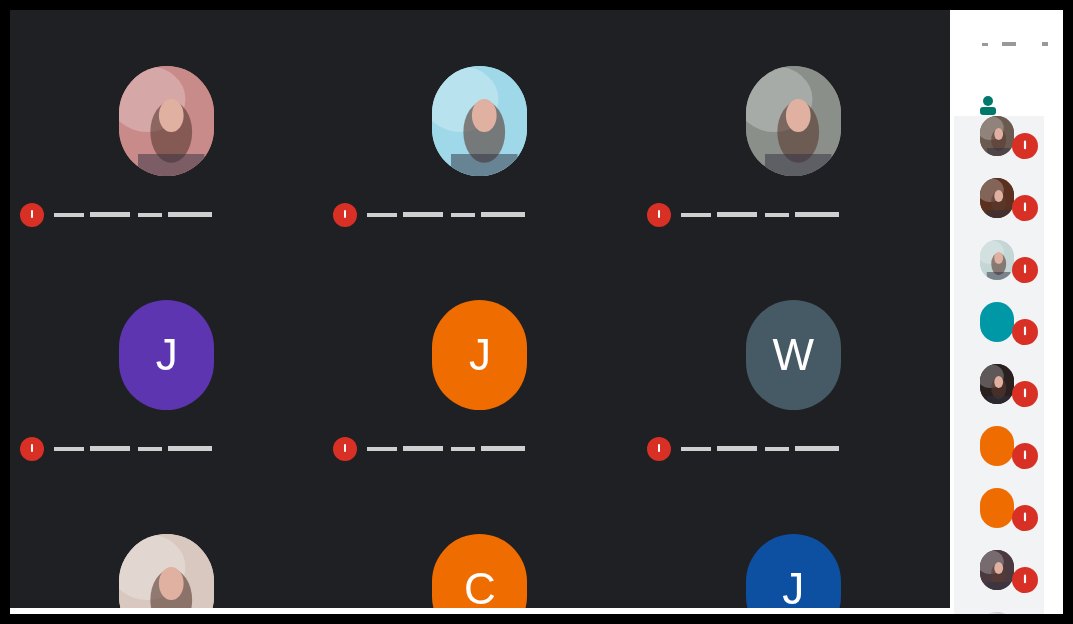  What do you see at coordinates (480, 585) in the screenshot?
I see `avatar-initial: C` at bounding box center [480, 585].